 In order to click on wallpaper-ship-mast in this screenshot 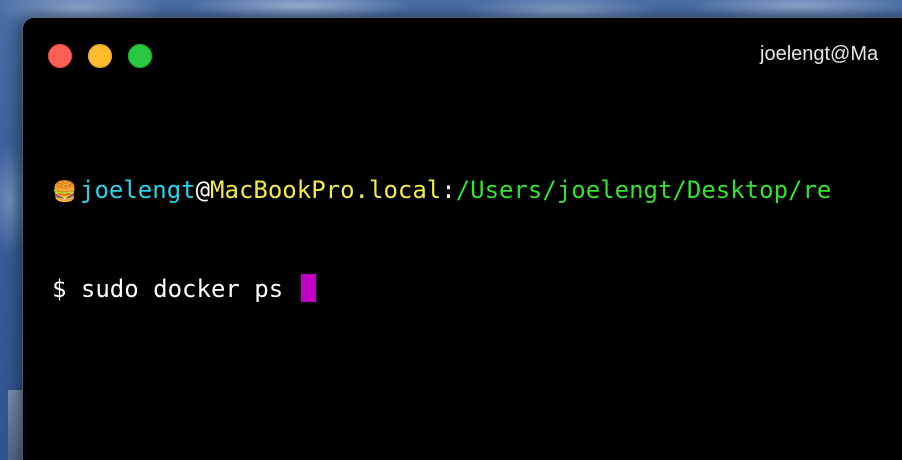, I will do `click(15, 425)`.